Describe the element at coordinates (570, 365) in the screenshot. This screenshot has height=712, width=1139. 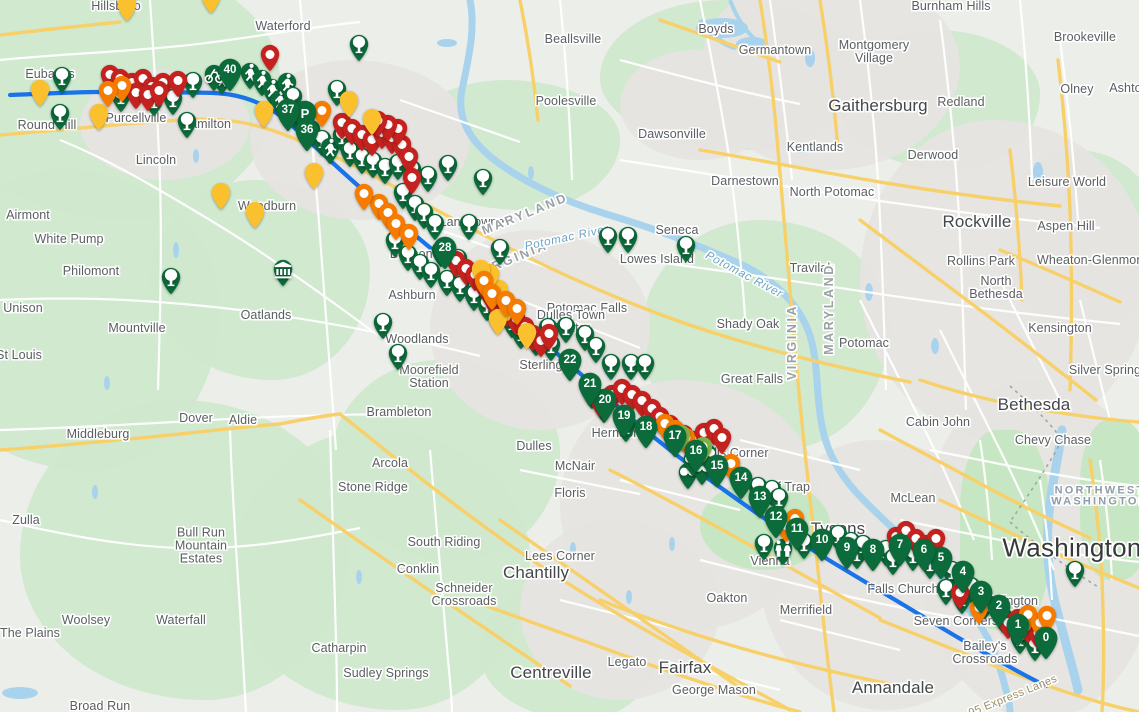
I see `mile-marker-22: 22` at that location.